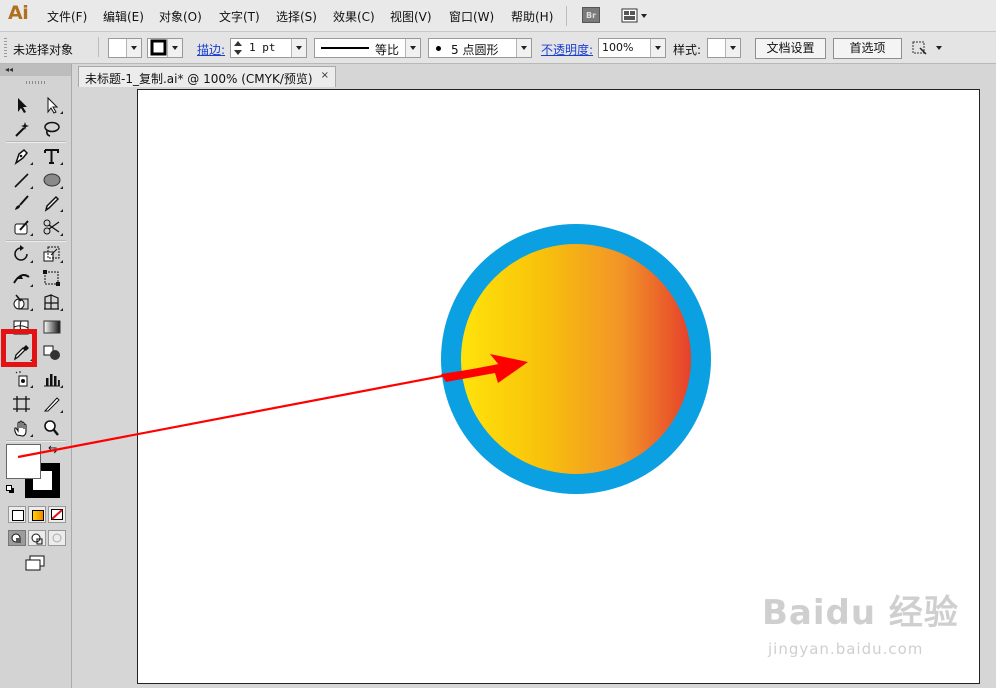  What do you see at coordinates (52, 327) in the screenshot?
I see `gradient-tool` at bounding box center [52, 327].